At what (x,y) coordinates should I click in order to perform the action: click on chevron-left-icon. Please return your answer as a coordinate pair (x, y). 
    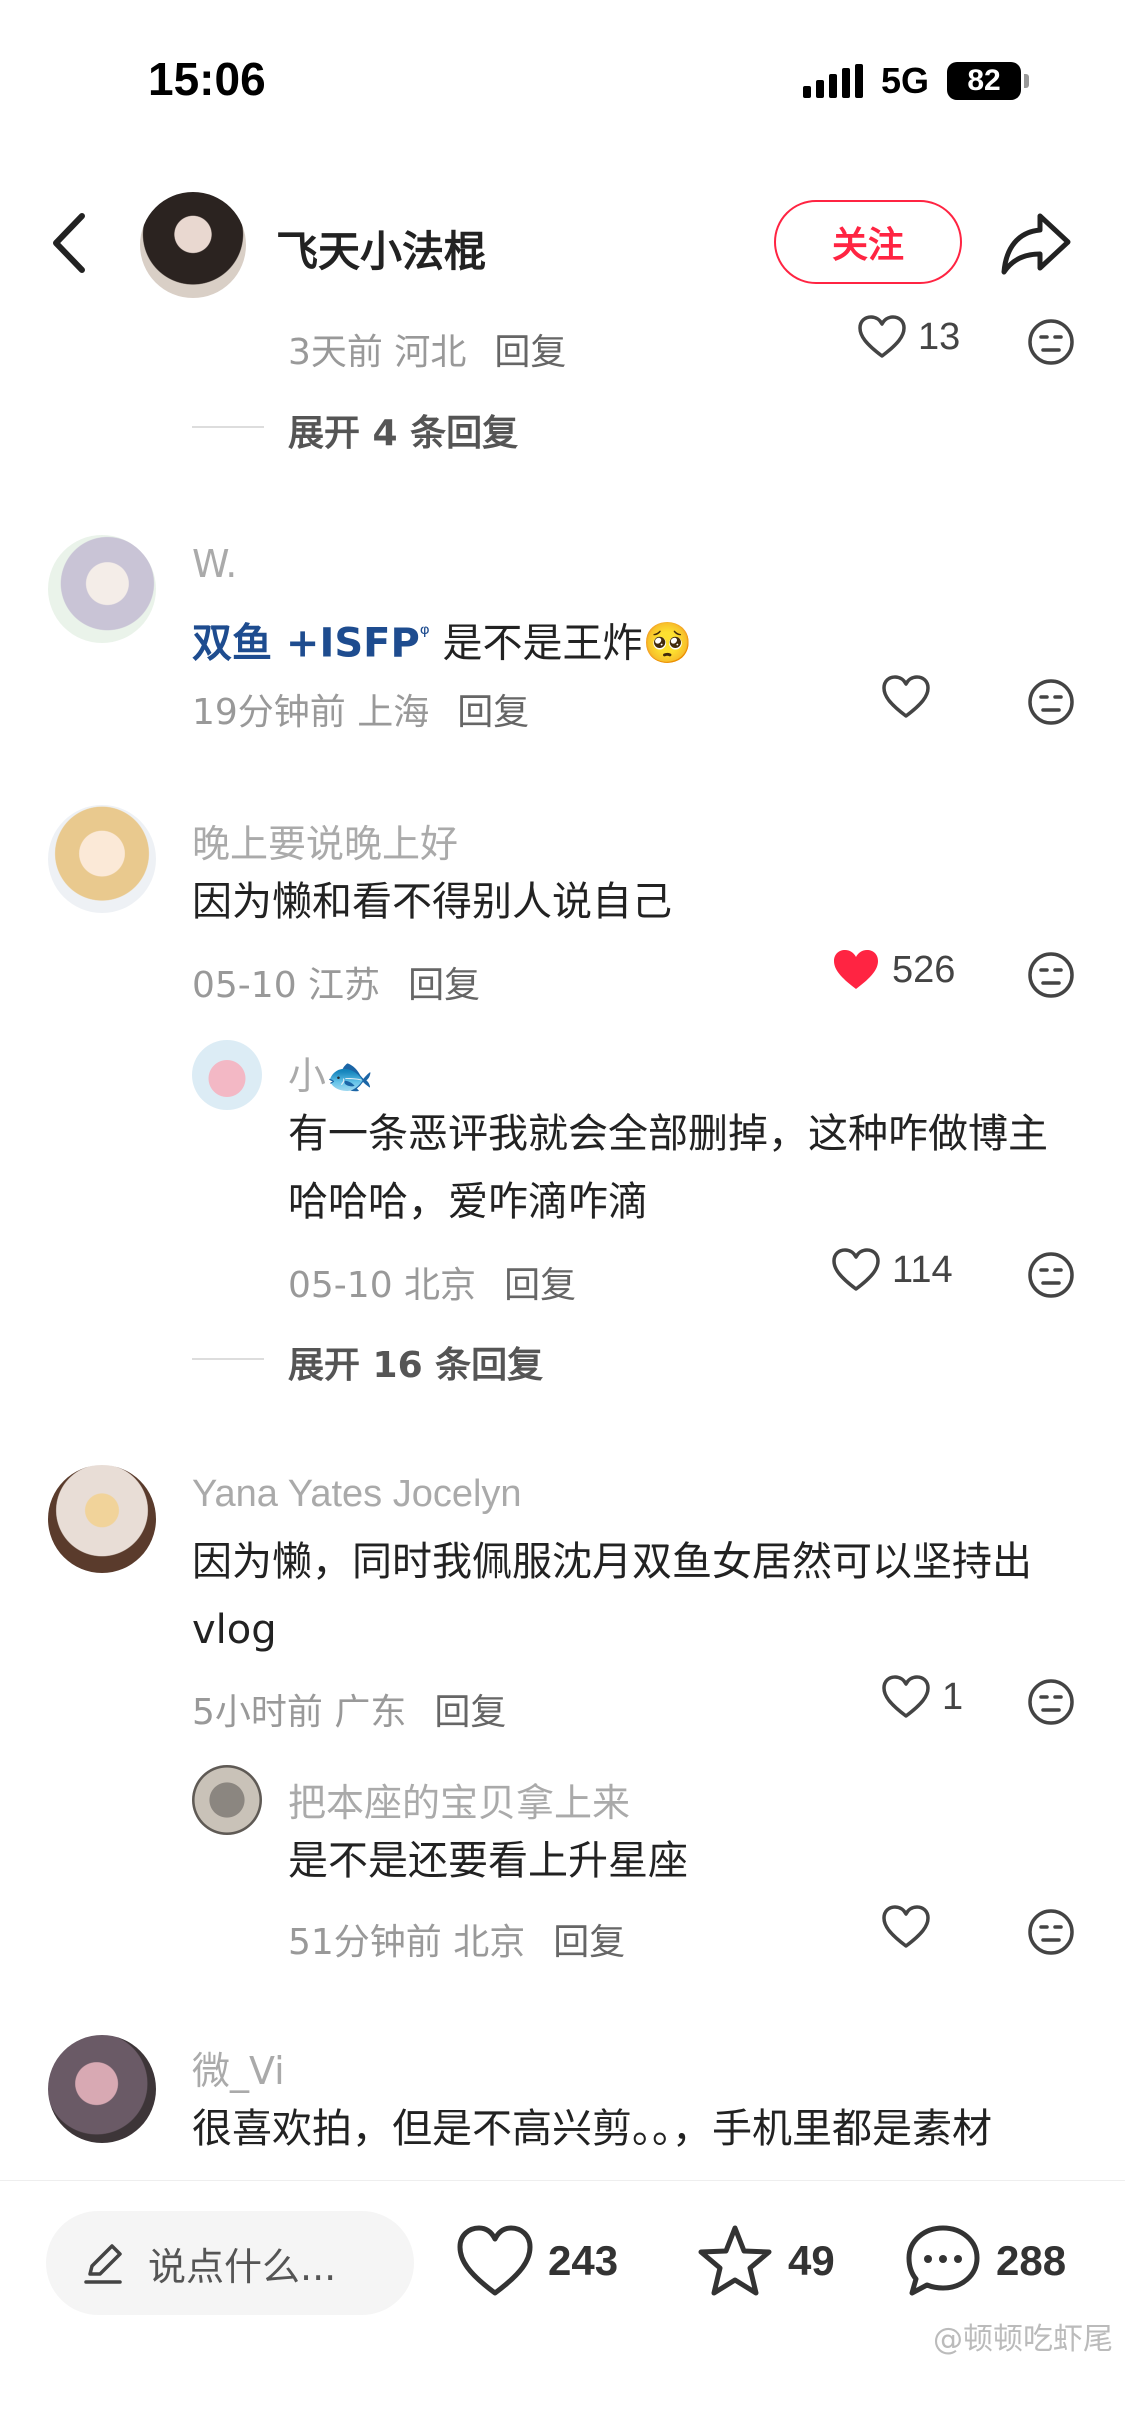
    Looking at the image, I should click on (69, 243).